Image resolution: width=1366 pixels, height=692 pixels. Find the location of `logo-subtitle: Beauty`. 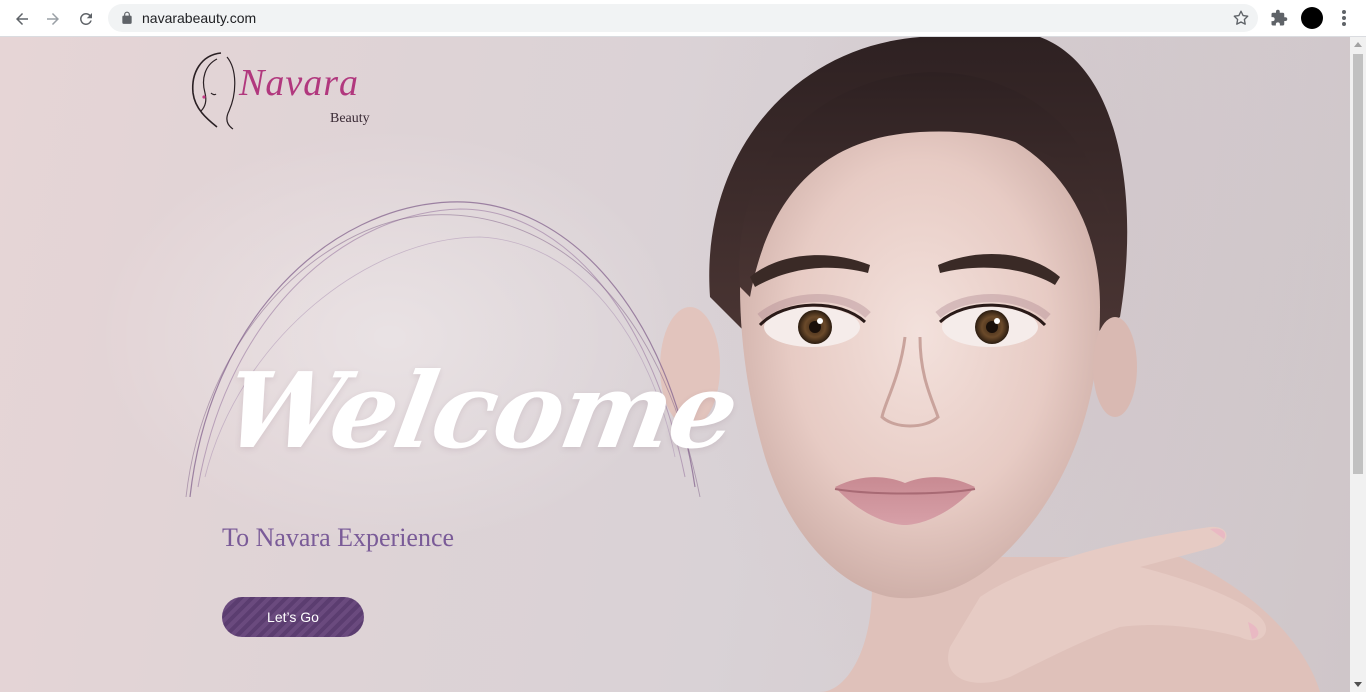

logo-subtitle: Beauty is located at coordinates (350, 118).